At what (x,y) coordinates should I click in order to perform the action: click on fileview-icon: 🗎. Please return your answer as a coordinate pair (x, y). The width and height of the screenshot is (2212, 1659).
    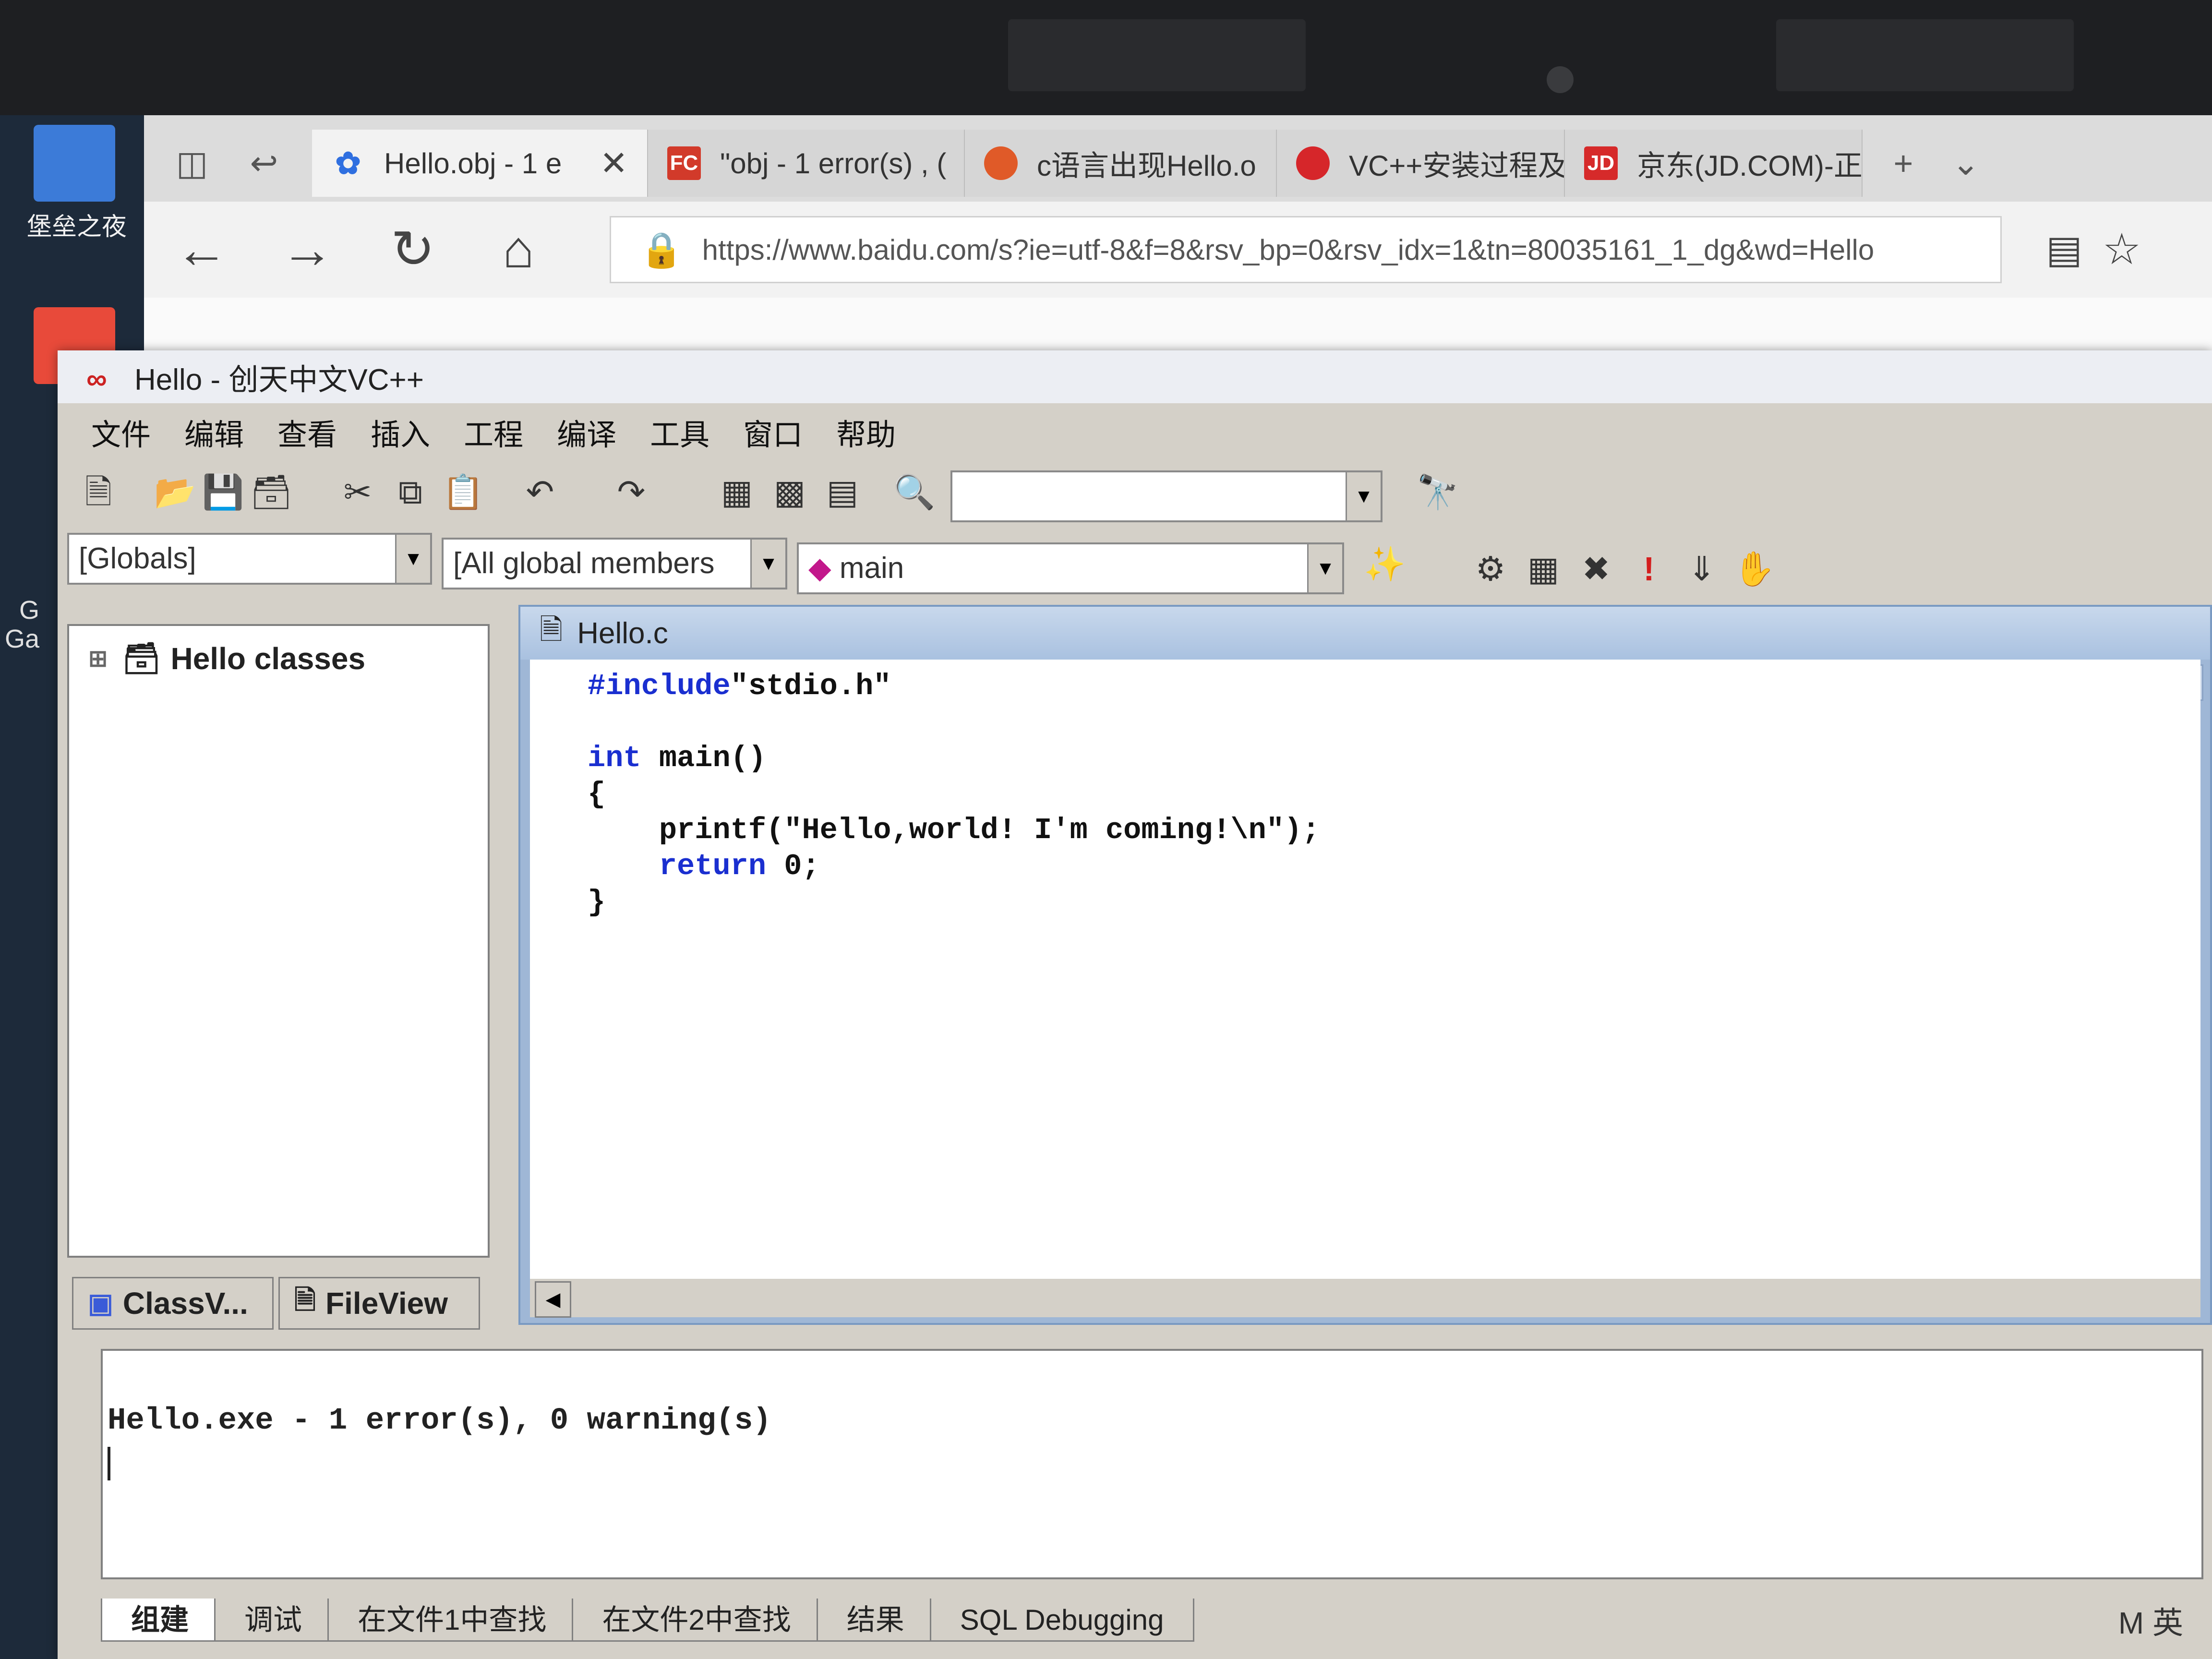
    Looking at the image, I should click on (305, 1299).